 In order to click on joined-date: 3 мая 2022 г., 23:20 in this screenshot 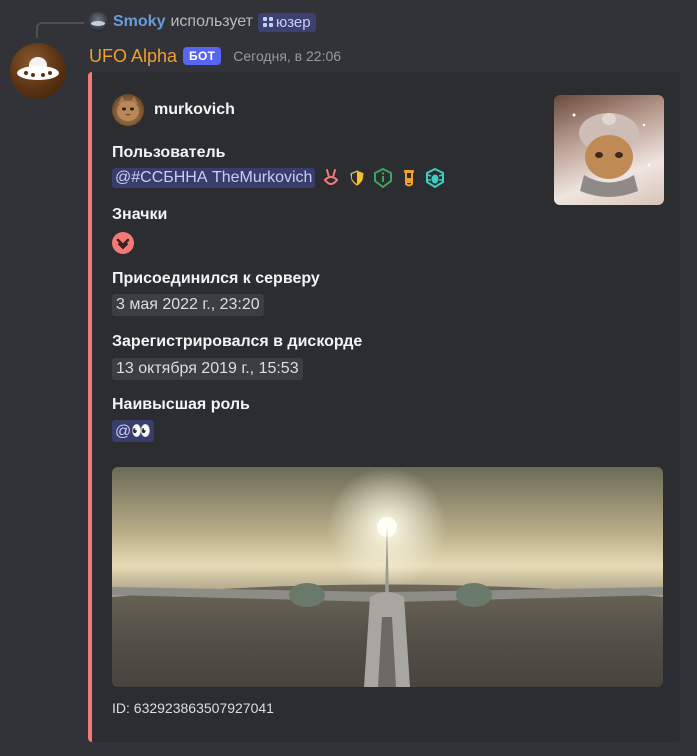, I will do `click(188, 305)`.